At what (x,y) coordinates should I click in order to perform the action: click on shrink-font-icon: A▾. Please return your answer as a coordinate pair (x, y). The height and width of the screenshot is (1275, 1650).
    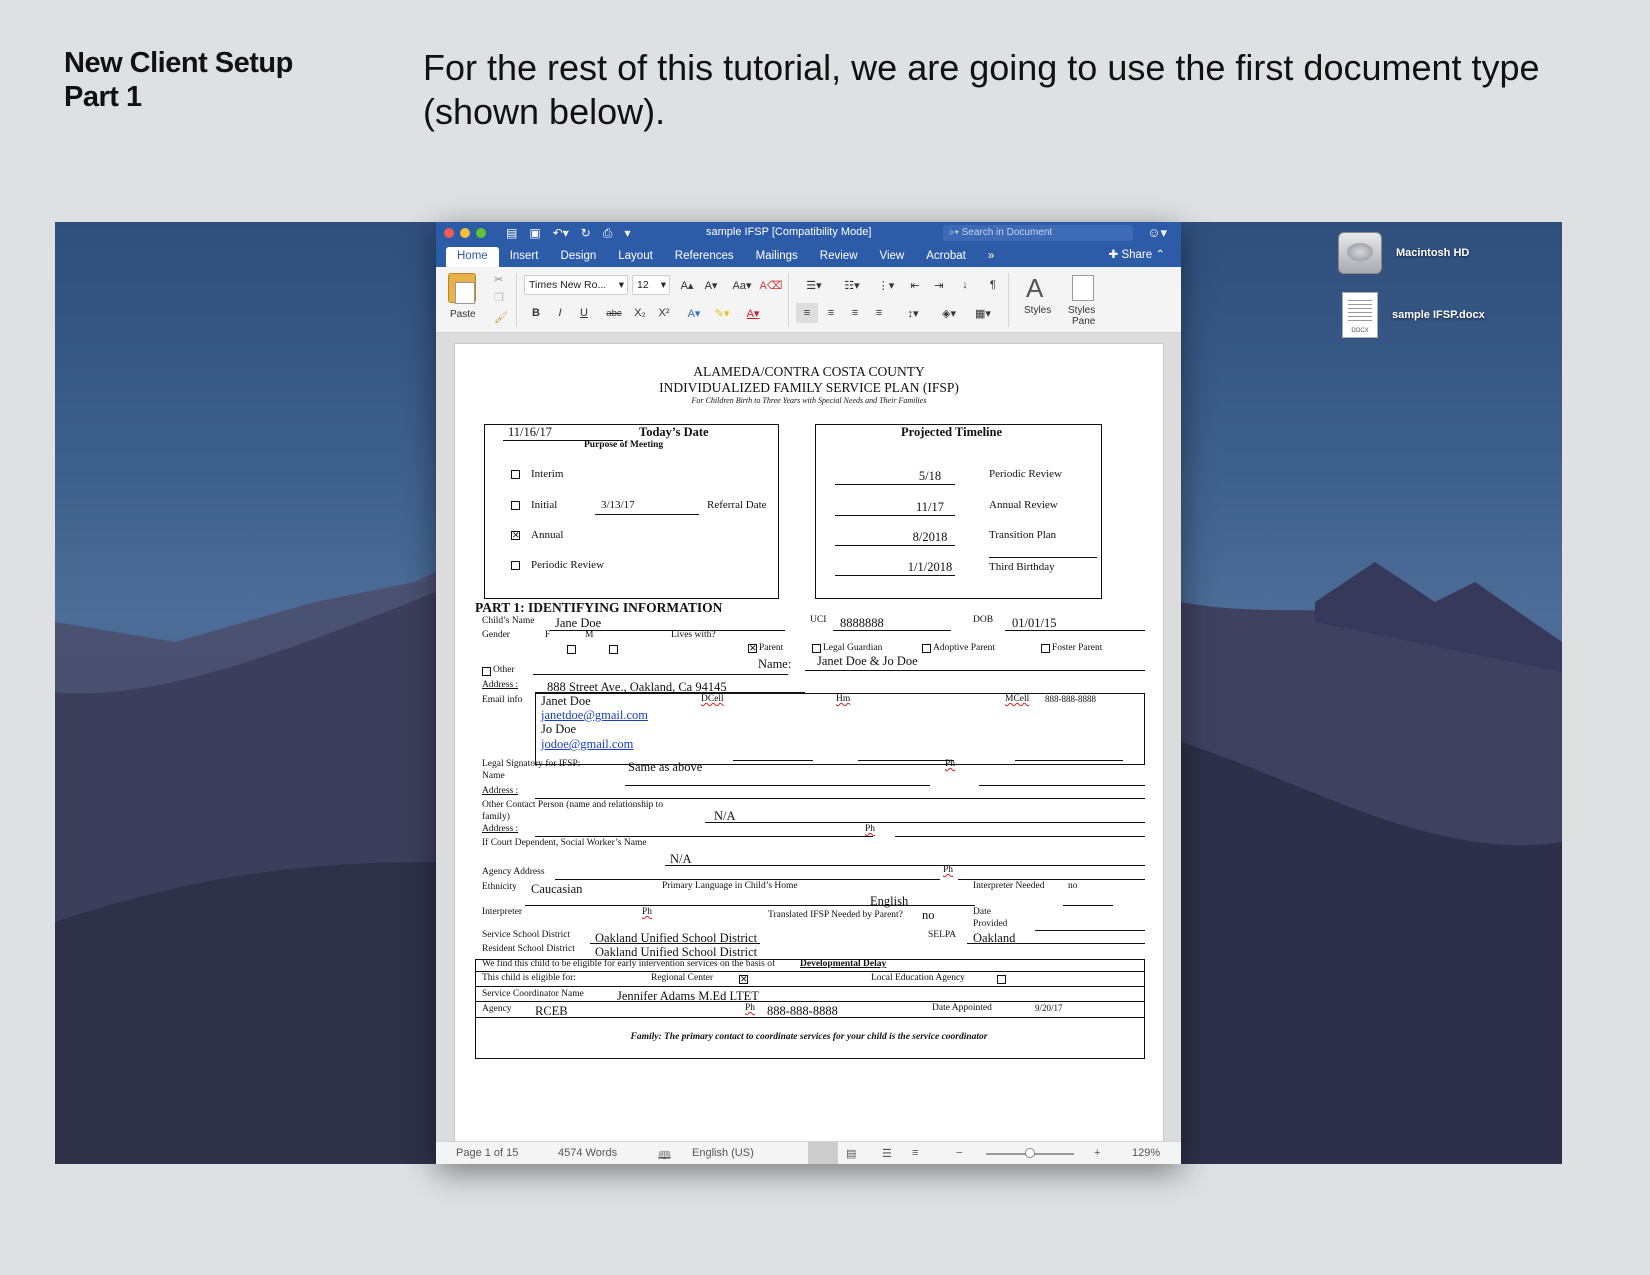
    Looking at the image, I should click on (711, 285).